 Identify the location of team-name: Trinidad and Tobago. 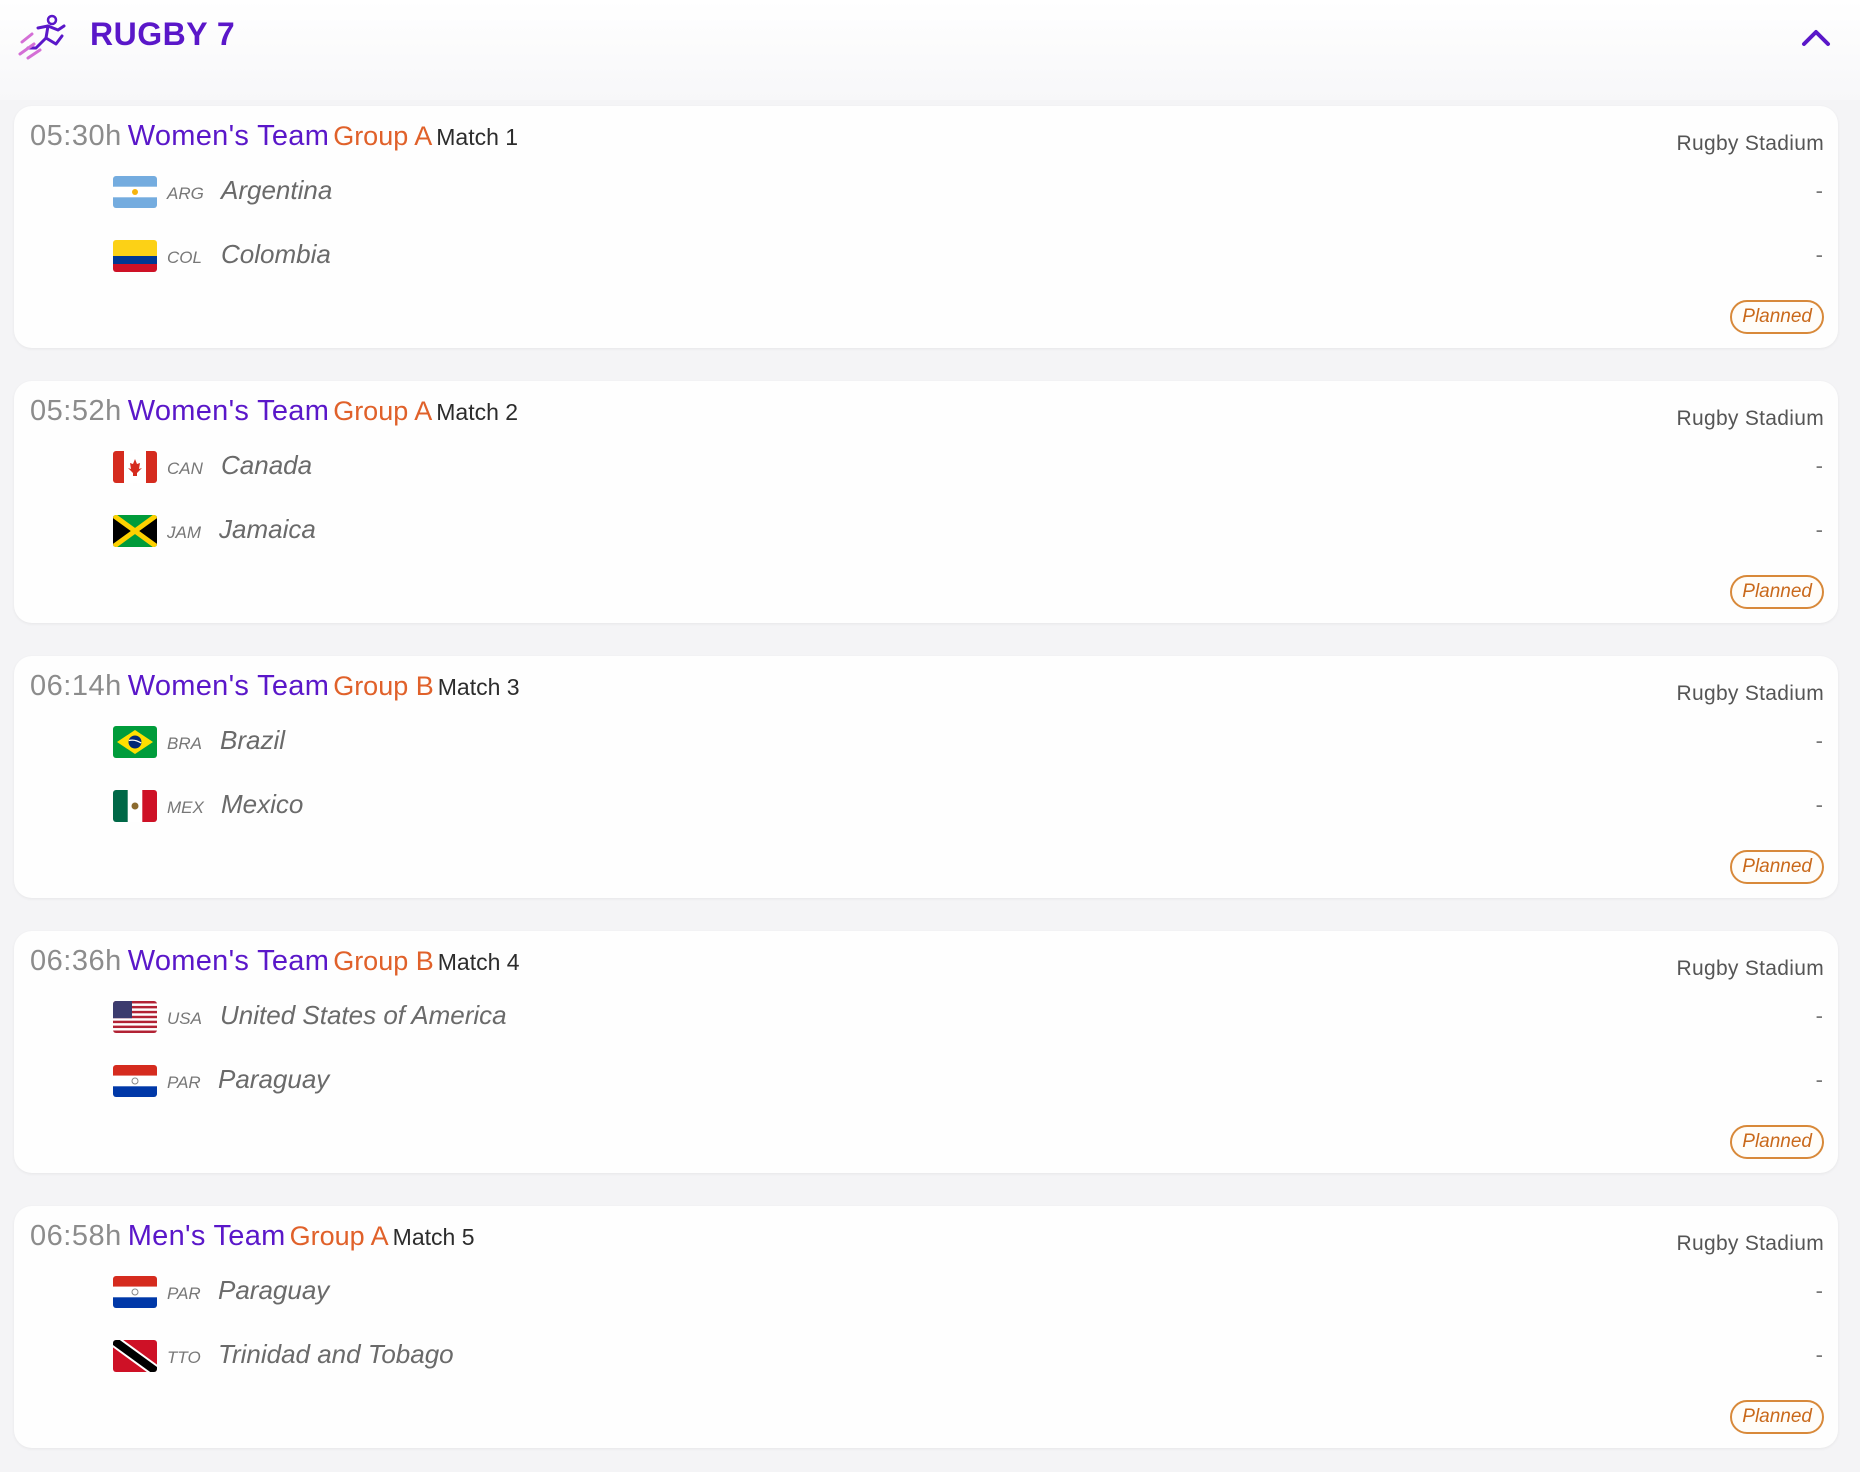
(336, 1354).